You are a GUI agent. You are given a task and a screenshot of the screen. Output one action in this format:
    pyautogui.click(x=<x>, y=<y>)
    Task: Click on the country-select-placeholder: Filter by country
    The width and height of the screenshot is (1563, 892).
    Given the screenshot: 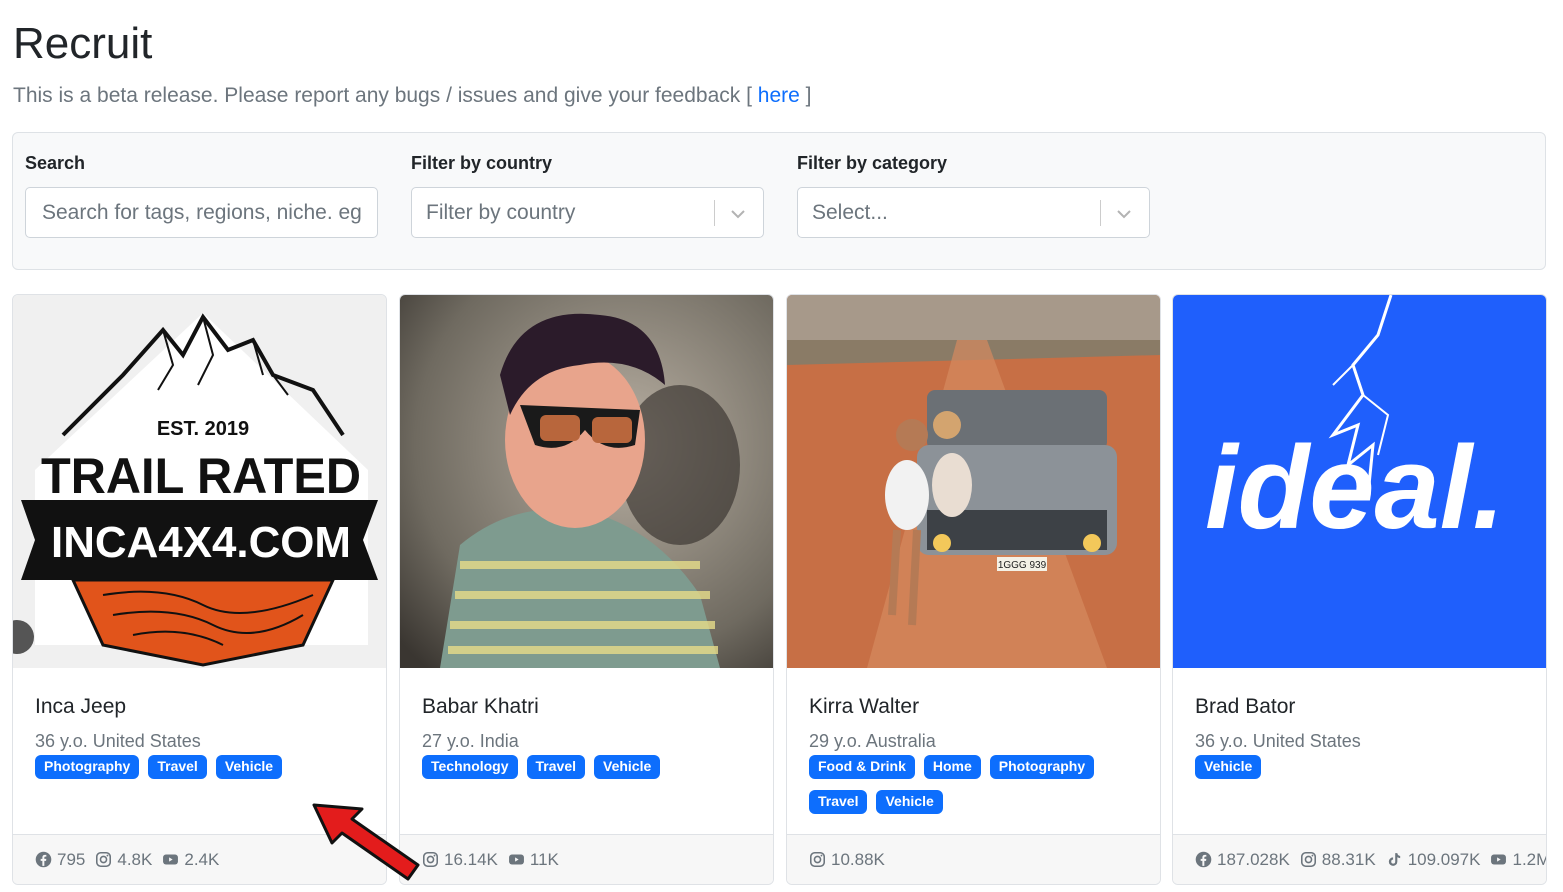 What is the action you would take?
    pyautogui.click(x=501, y=212)
    